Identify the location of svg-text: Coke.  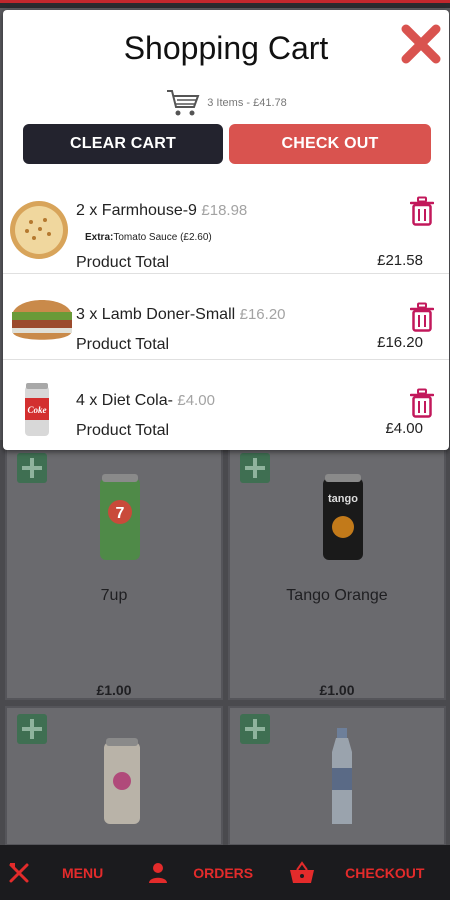
(37, 410).